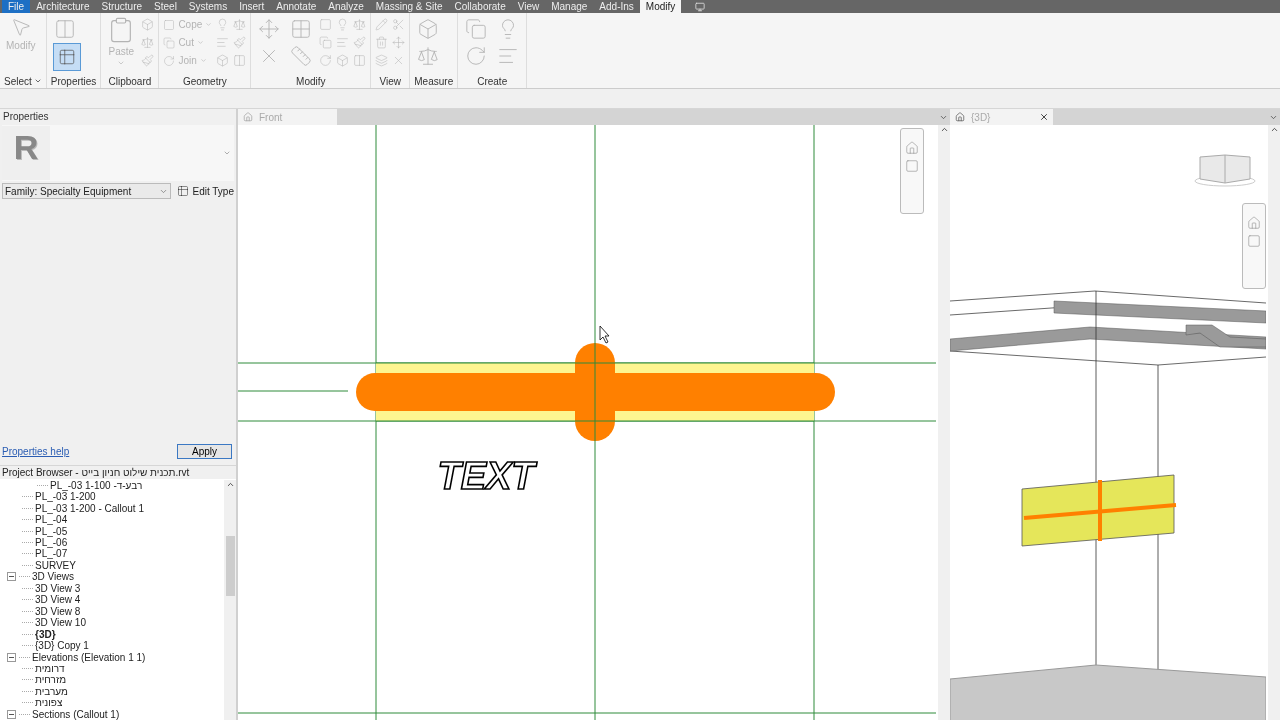 Image resolution: width=1280 pixels, height=720 pixels. I want to click on ribbon-tab: Add-Ins, so click(616, 6).